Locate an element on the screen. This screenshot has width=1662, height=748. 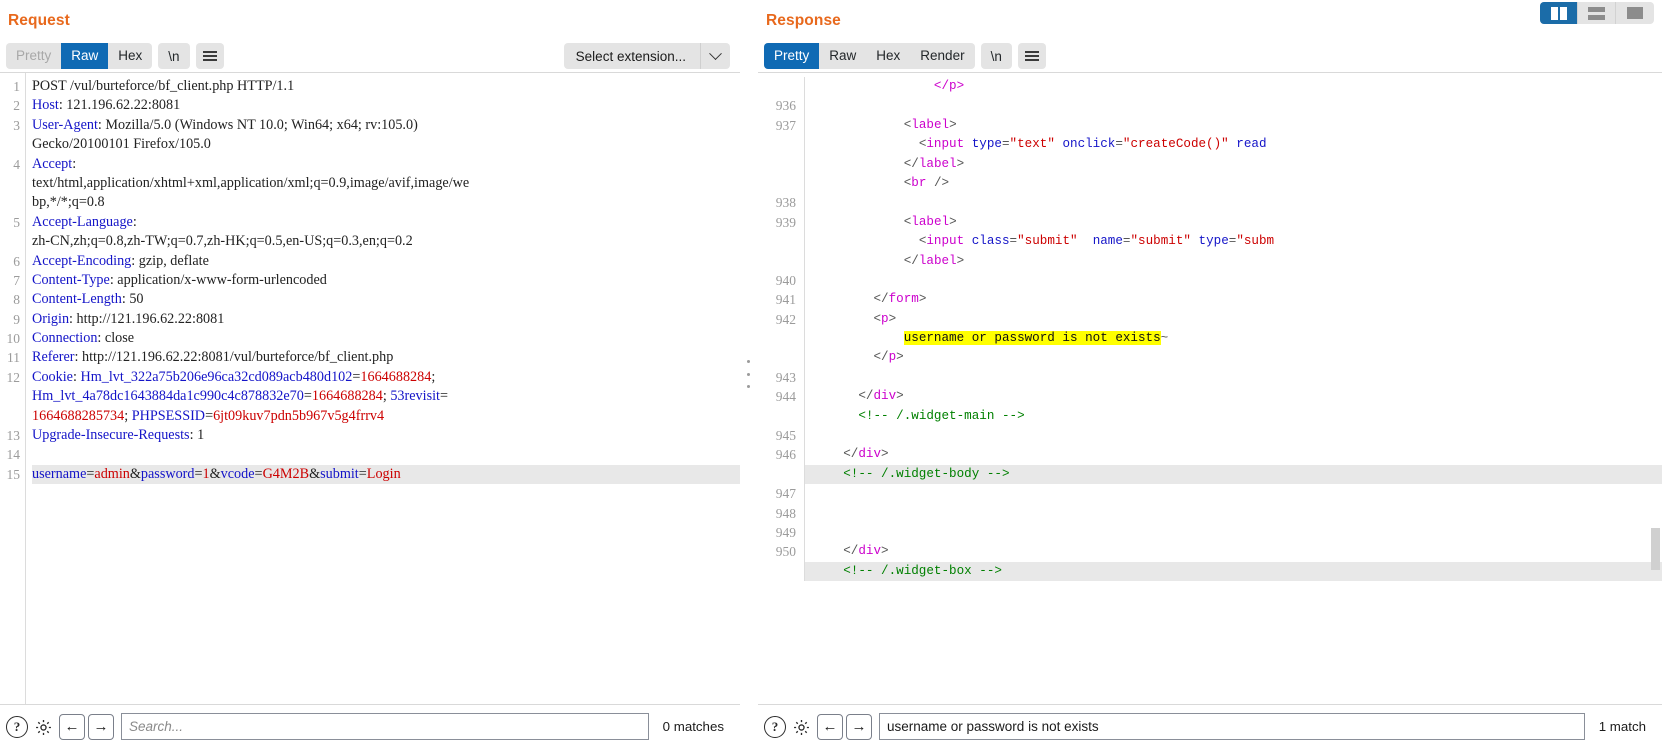
response-line: 950 </div> is located at coordinates (1210, 552).